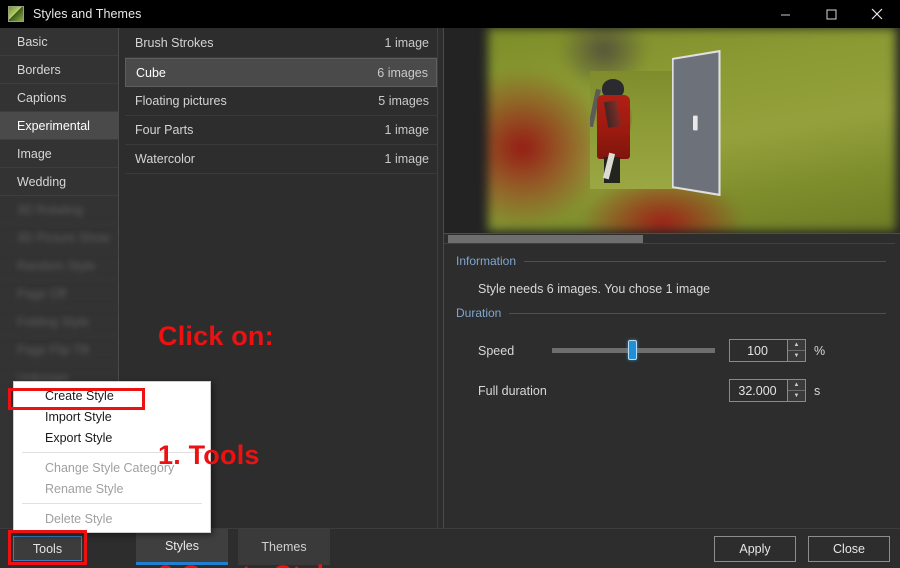  I want to click on sidebar-item-obscured-4: Page Off, so click(59, 294).